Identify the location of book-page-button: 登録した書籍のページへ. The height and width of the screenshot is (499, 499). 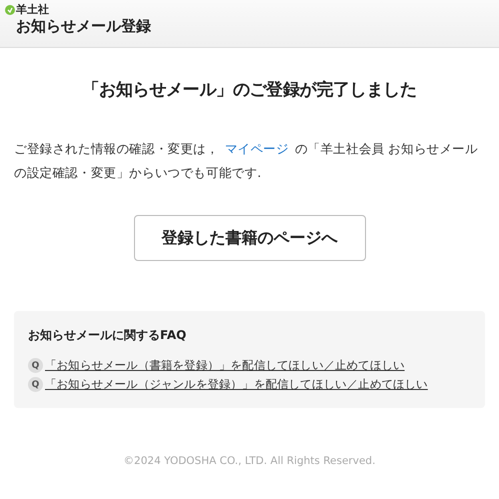
(250, 238).